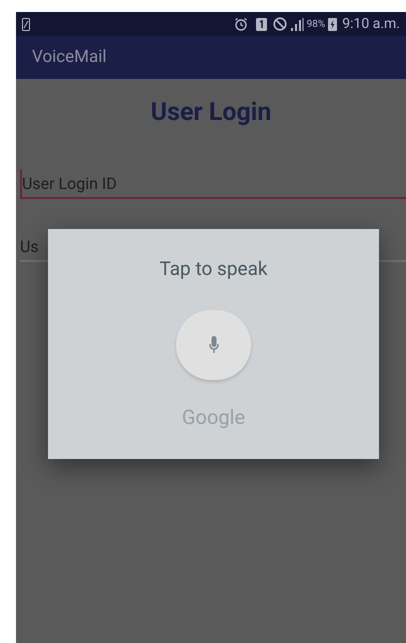 This screenshot has width=406, height=643. Describe the element at coordinates (333, 24) in the screenshot. I see `battery-charging-icon` at that location.